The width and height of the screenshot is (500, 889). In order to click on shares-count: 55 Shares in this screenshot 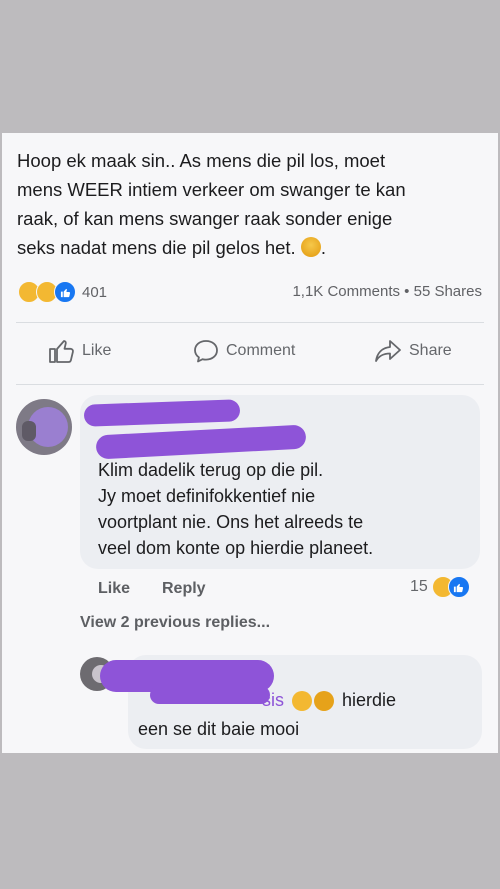, I will do `click(448, 291)`.